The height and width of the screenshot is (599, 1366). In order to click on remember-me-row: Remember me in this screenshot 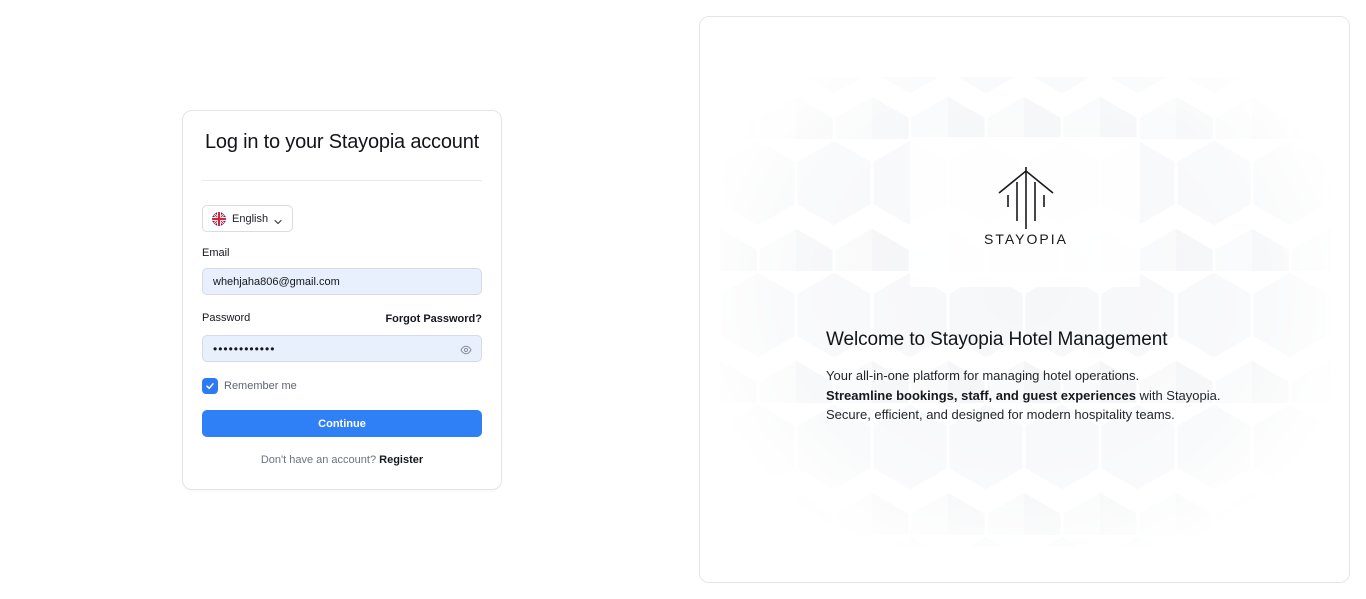, I will do `click(249, 386)`.